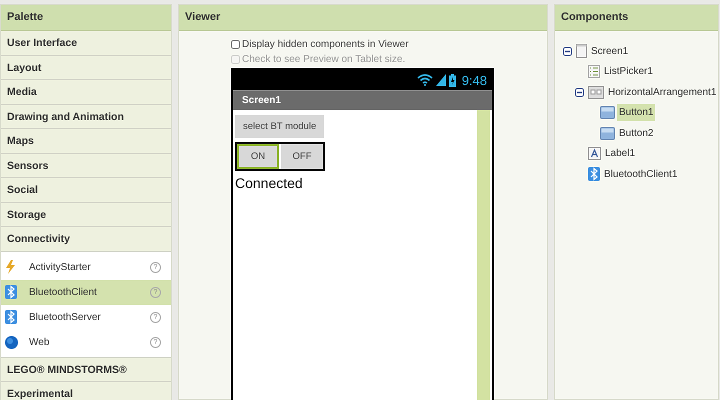 This screenshot has width=720, height=400. What do you see at coordinates (86, 190) in the screenshot?
I see `palette-category: Social` at bounding box center [86, 190].